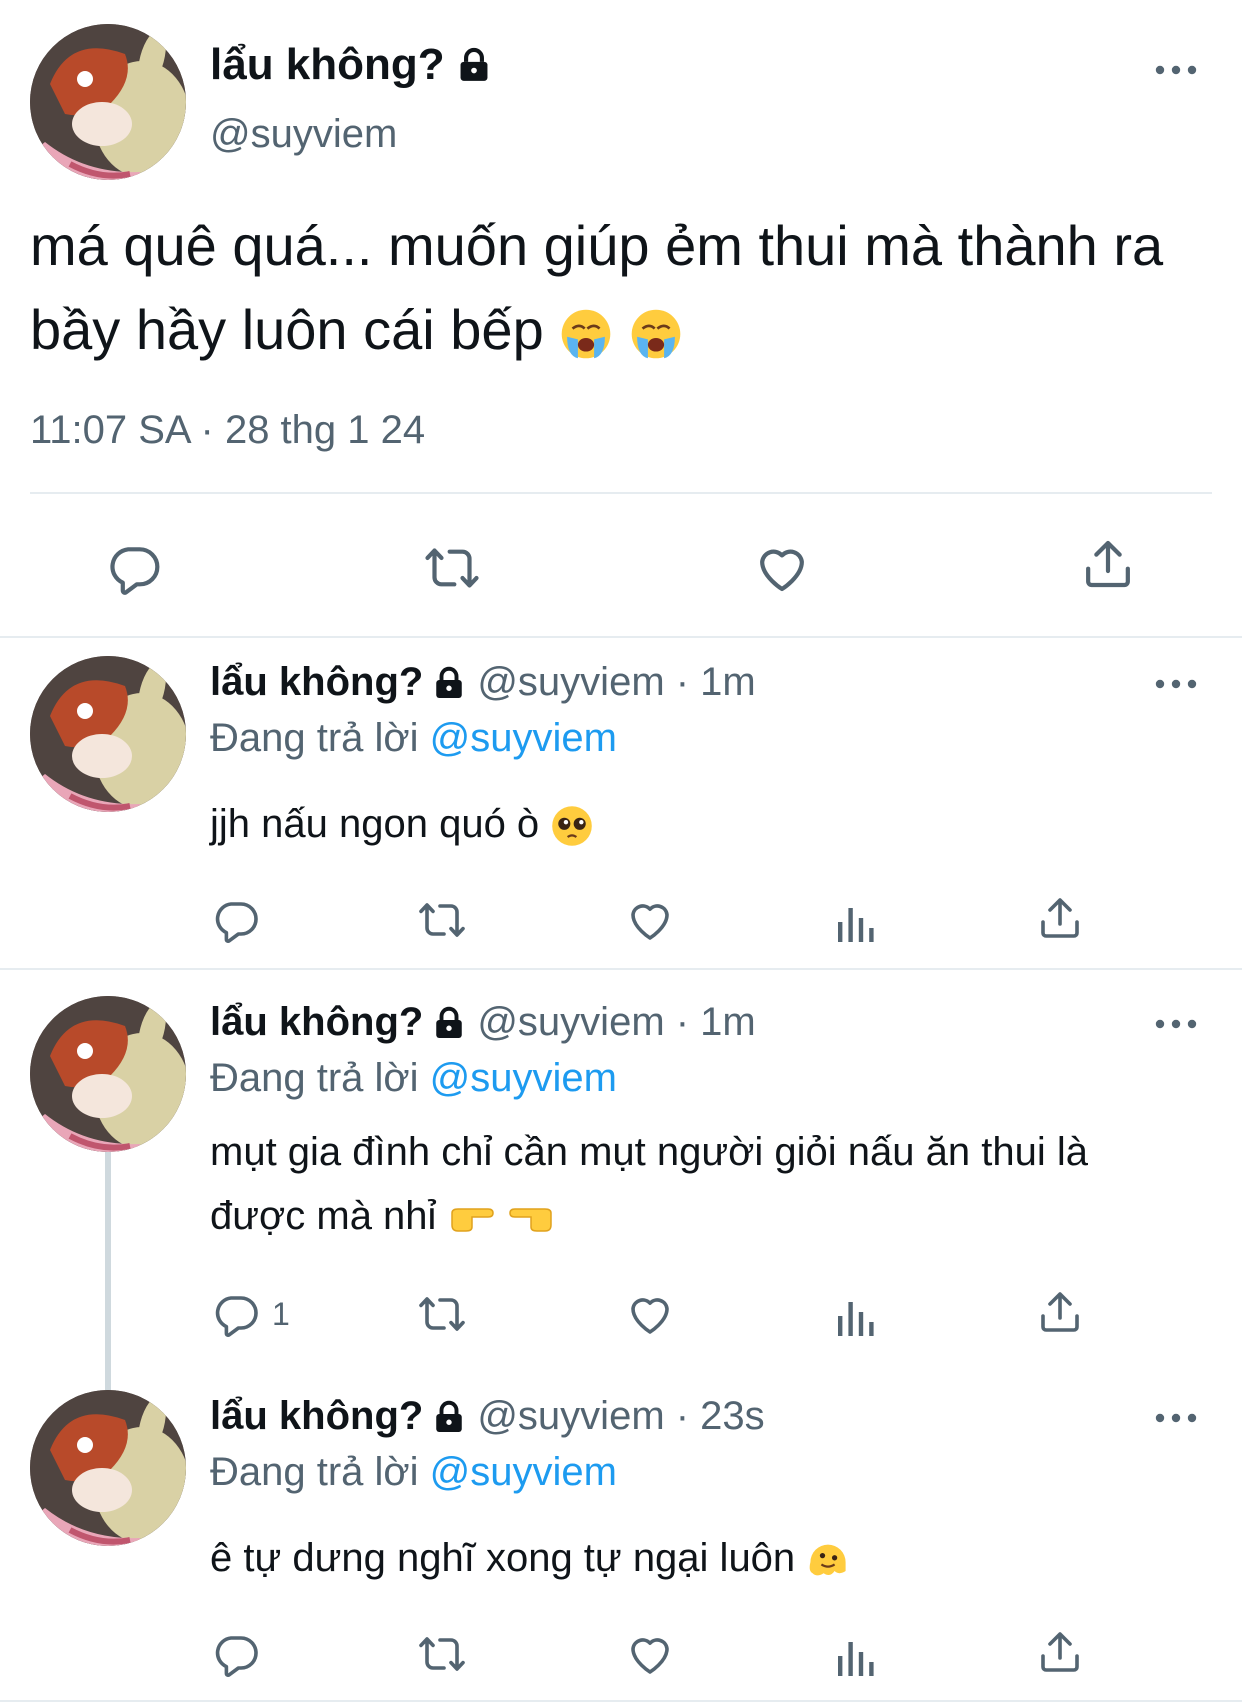  Describe the element at coordinates (828, 1560) in the screenshot. I see `melting-face-icon` at that location.